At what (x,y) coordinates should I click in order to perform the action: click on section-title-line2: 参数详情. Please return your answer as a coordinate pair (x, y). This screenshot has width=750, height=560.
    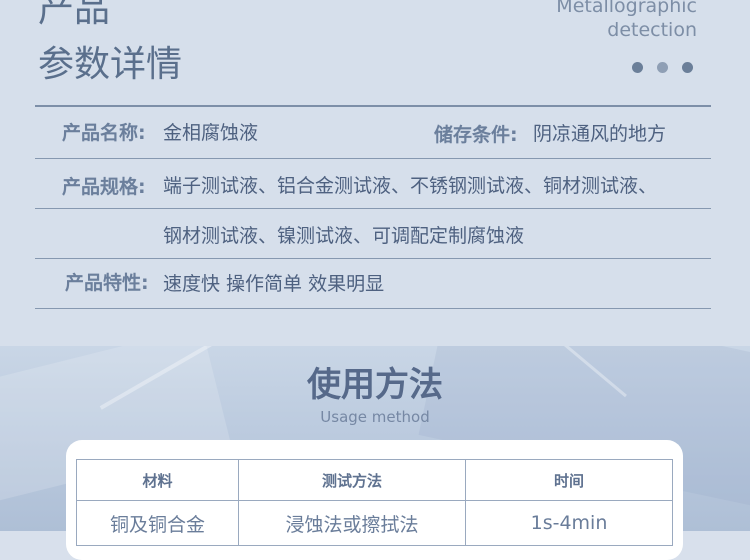
    Looking at the image, I should click on (110, 64).